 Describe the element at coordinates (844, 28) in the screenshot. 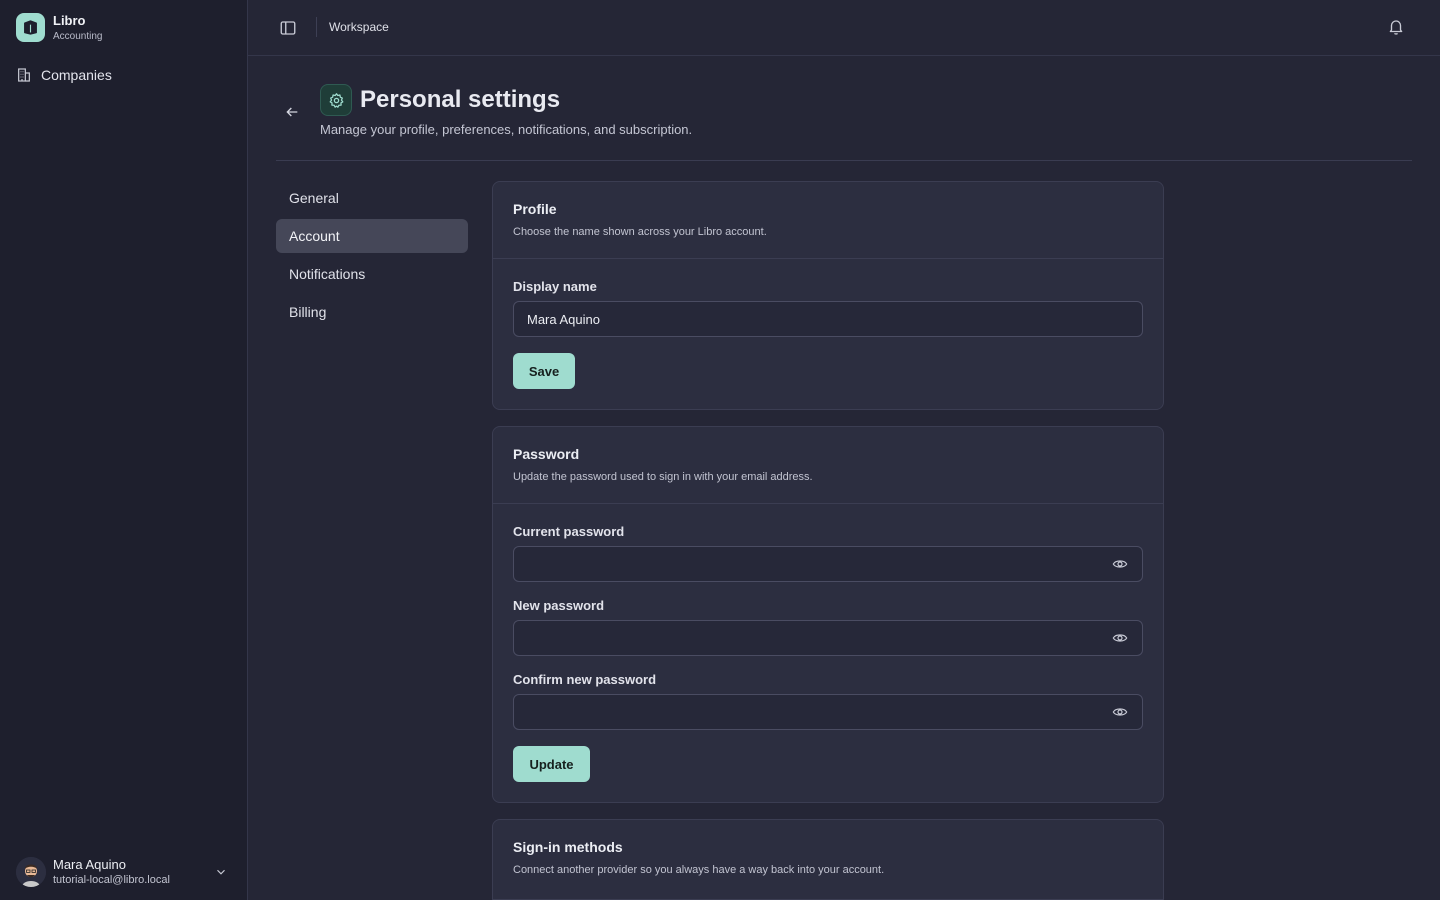

I see `topbar: Workspace` at that location.